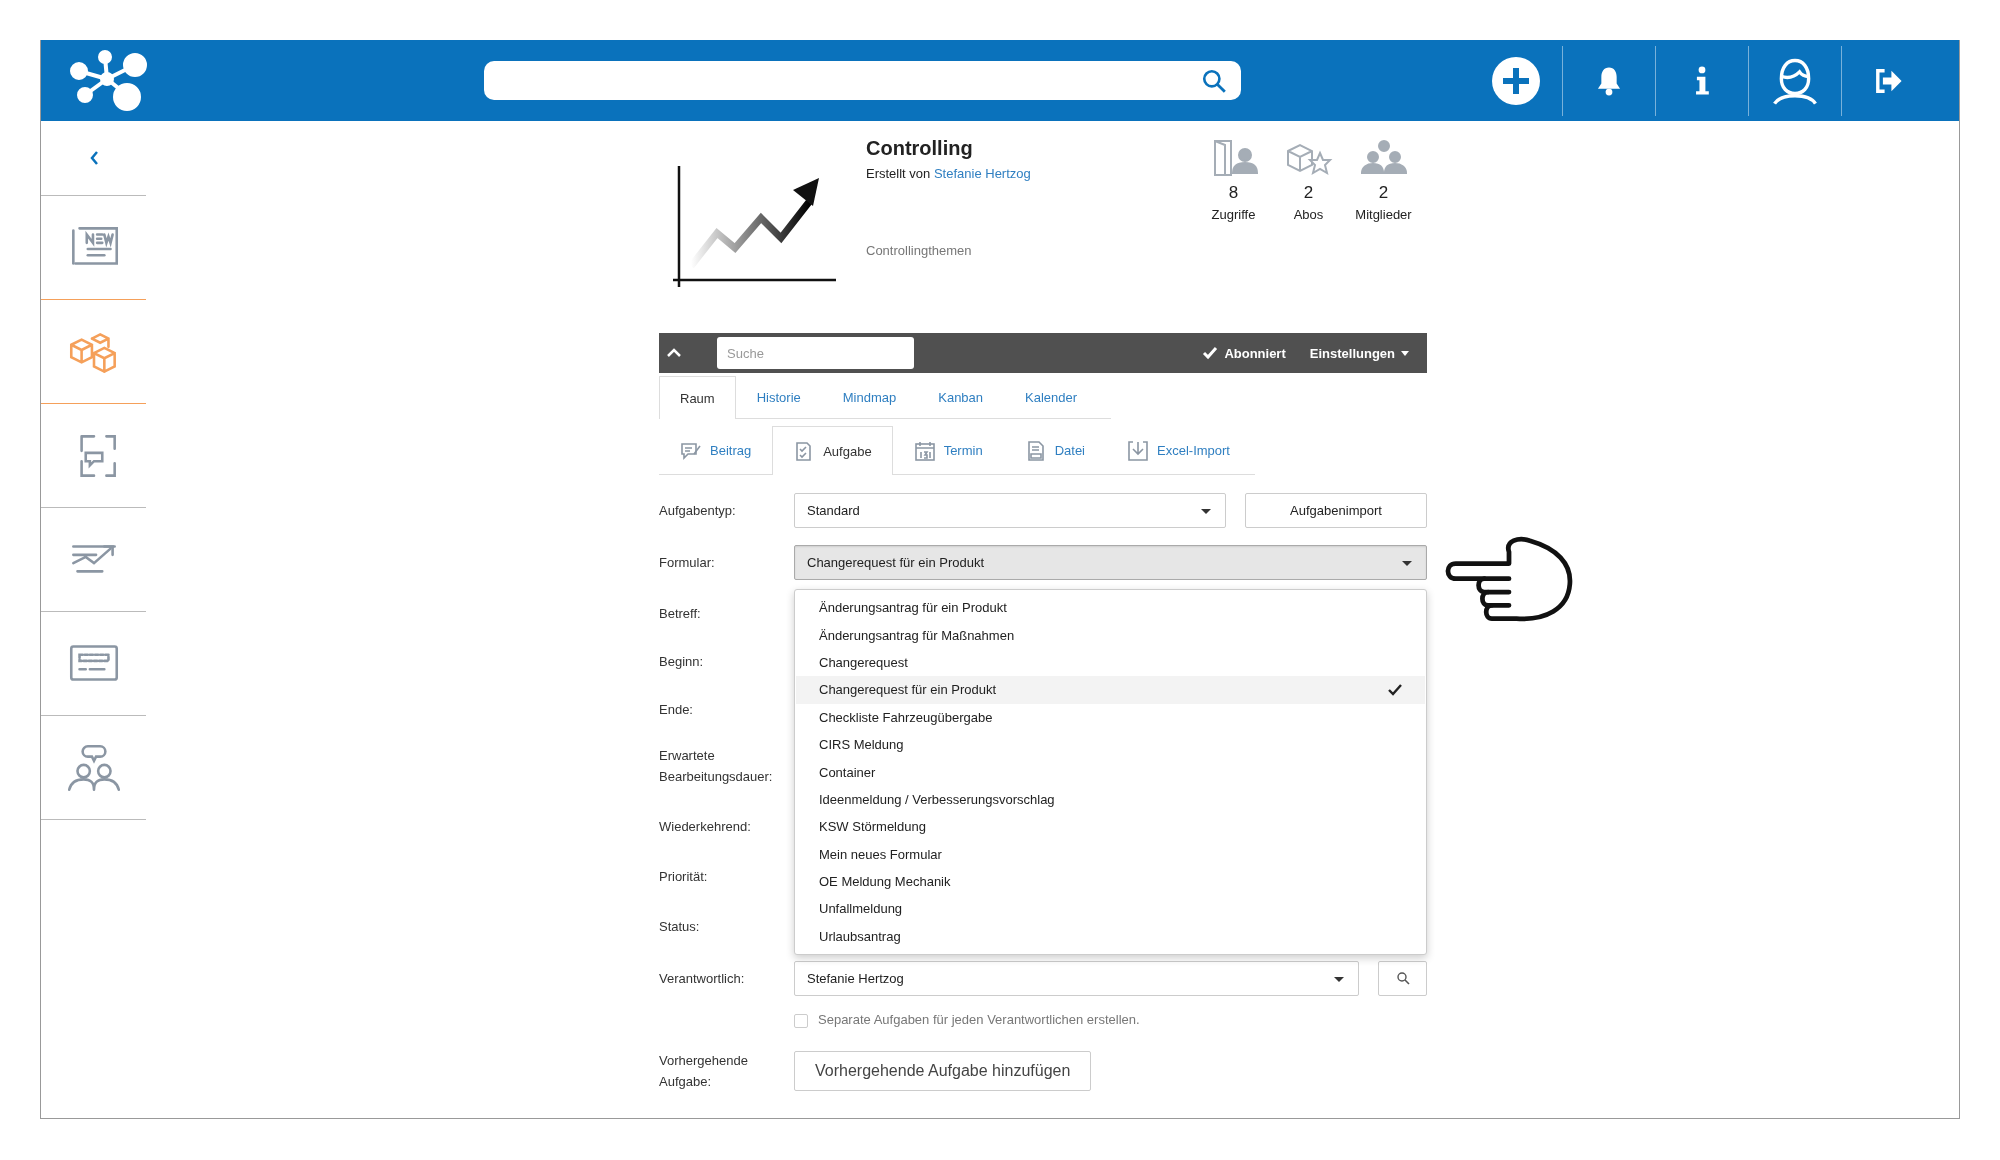 Image resolution: width=2000 pixels, height=1160 pixels. I want to click on field-label: Priorität:, so click(684, 876).